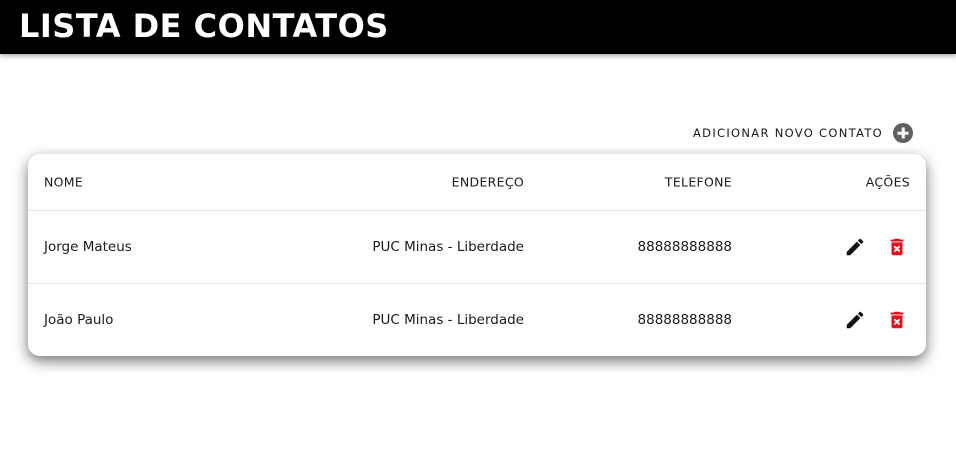 The image size is (956, 462). I want to click on column-header-telefone: TELEFONE, so click(698, 182).